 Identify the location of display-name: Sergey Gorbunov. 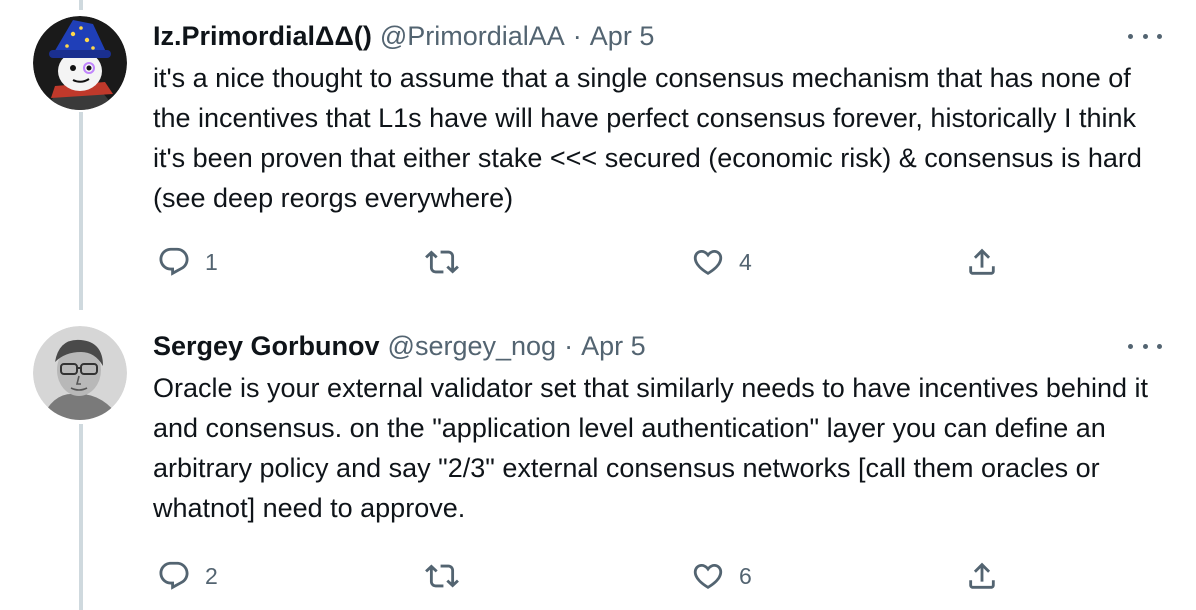
(266, 346).